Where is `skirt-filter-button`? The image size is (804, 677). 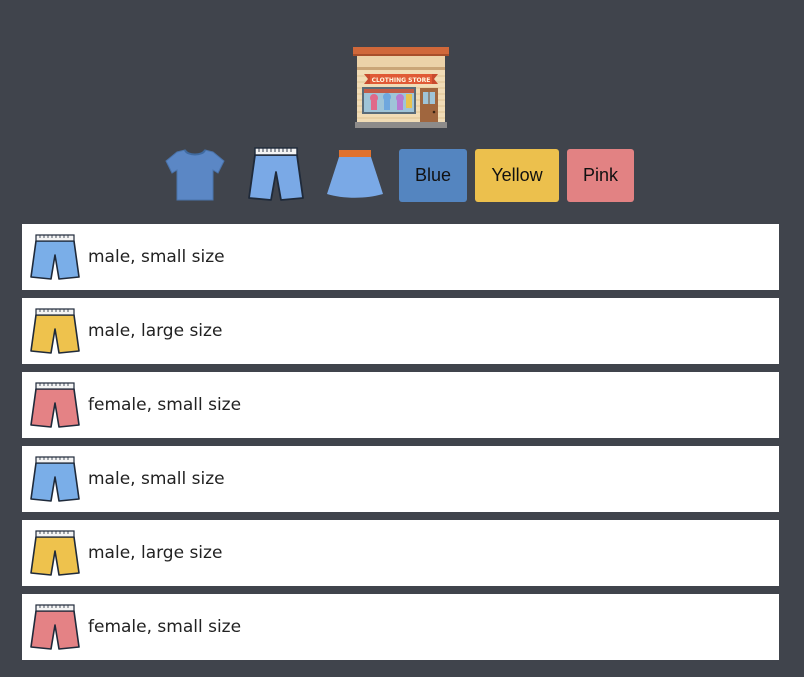 skirt-filter-button is located at coordinates (355, 175).